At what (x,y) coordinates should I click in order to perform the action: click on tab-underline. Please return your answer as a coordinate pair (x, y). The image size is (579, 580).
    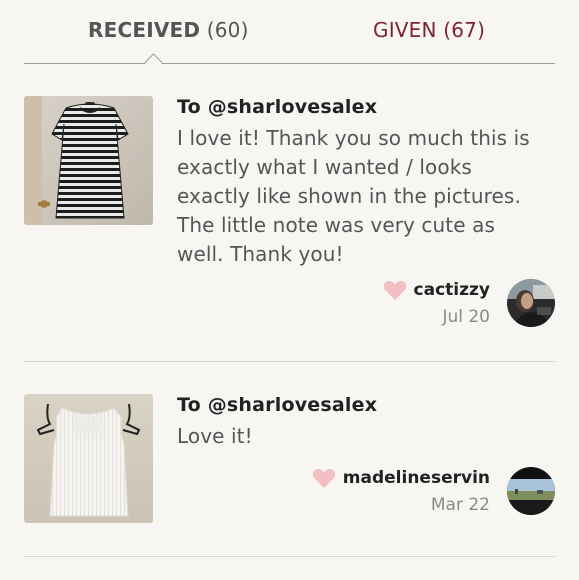
    Looking at the image, I should click on (289, 63).